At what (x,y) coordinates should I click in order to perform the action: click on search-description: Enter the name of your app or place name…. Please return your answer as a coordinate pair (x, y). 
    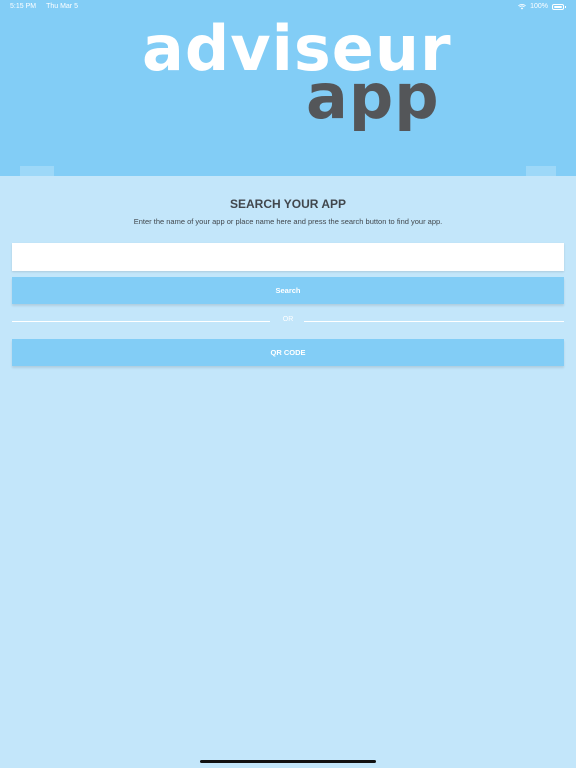
    Looking at the image, I should click on (288, 221).